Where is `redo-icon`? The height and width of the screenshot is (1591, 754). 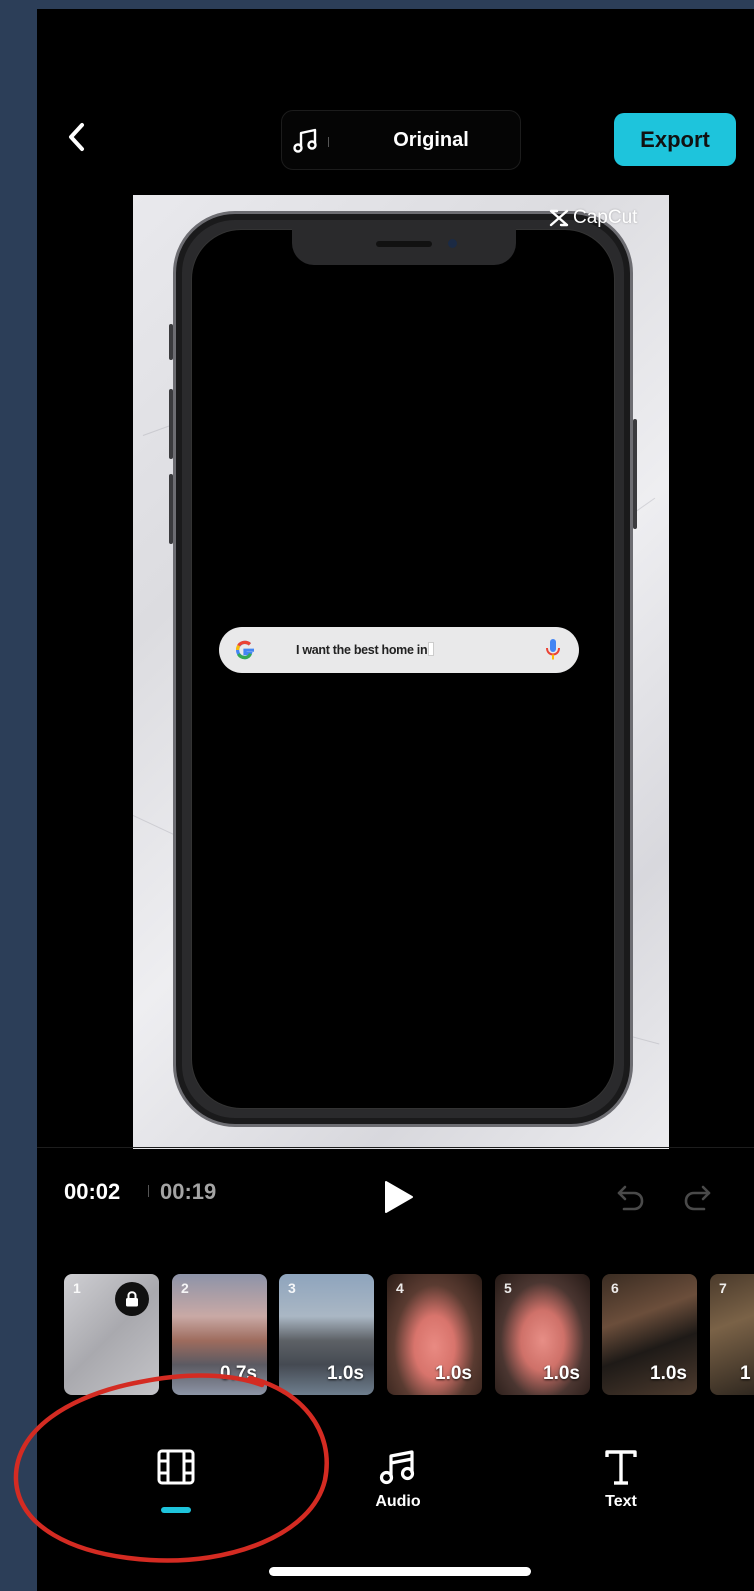 redo-icon is located at coordinates (697, 1198).